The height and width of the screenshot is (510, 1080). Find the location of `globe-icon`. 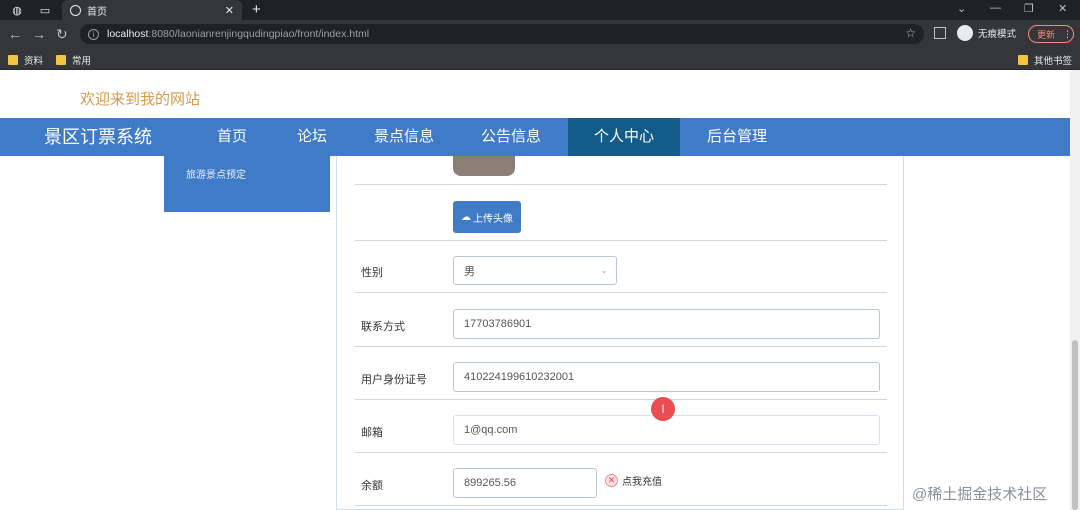

globe-icon is located at coordinates (75, 10).